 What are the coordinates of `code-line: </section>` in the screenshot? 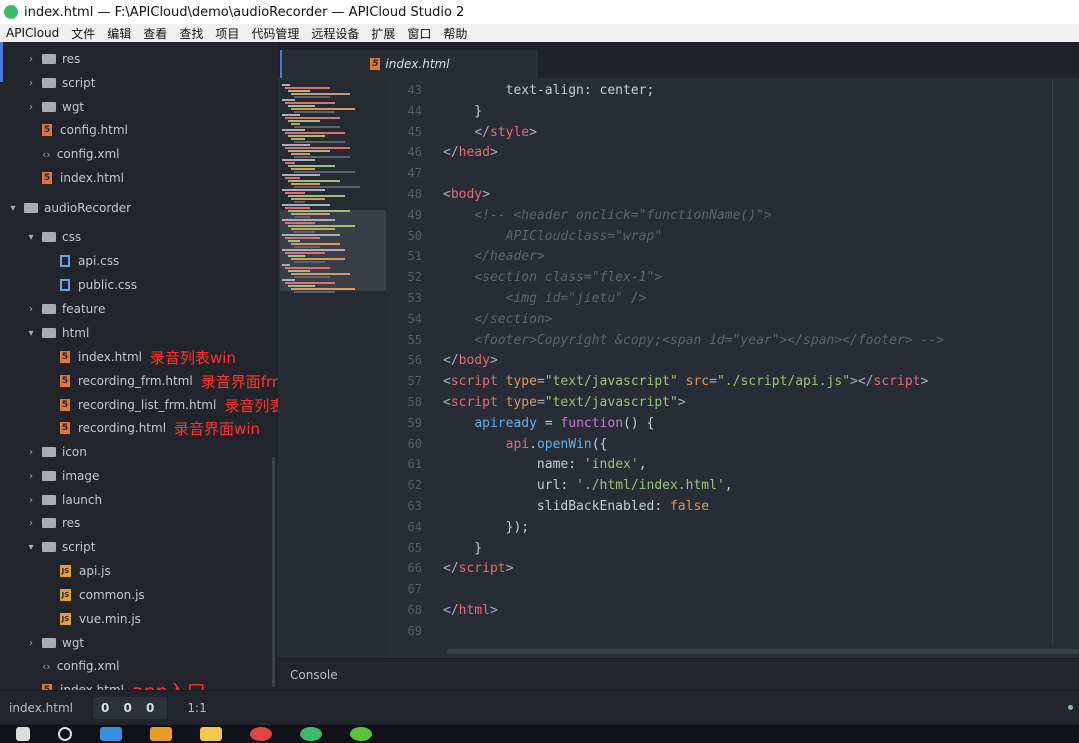 It's located at (497, 319).